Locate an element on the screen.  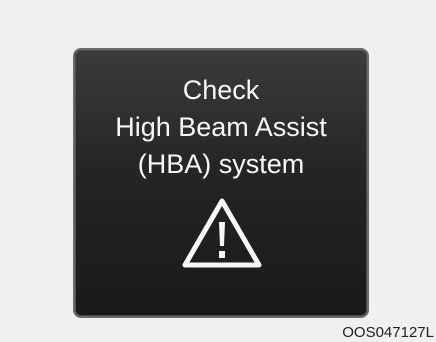
image-code-caption: OOS047127L is located at coordinates (388, 332).